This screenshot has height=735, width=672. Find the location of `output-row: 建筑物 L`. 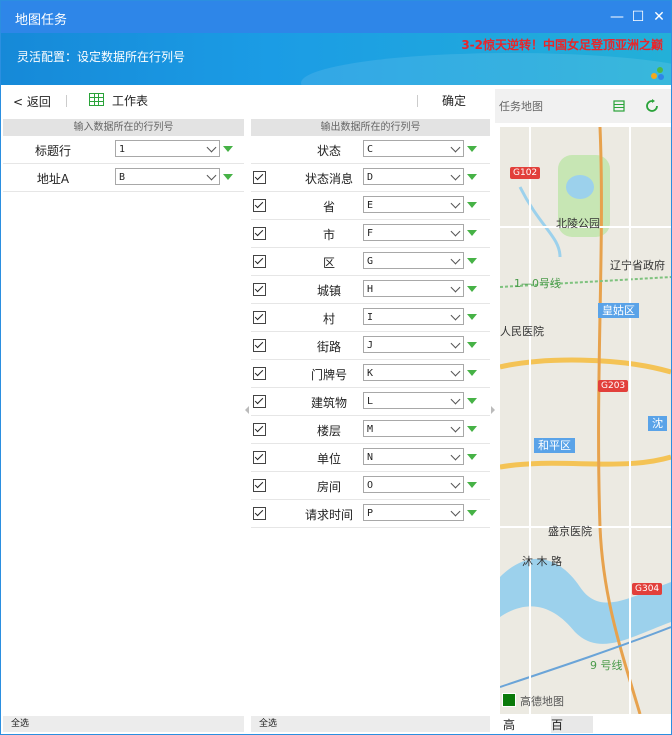

output-row: 建筑物 L is located at coordinates (370, 402).